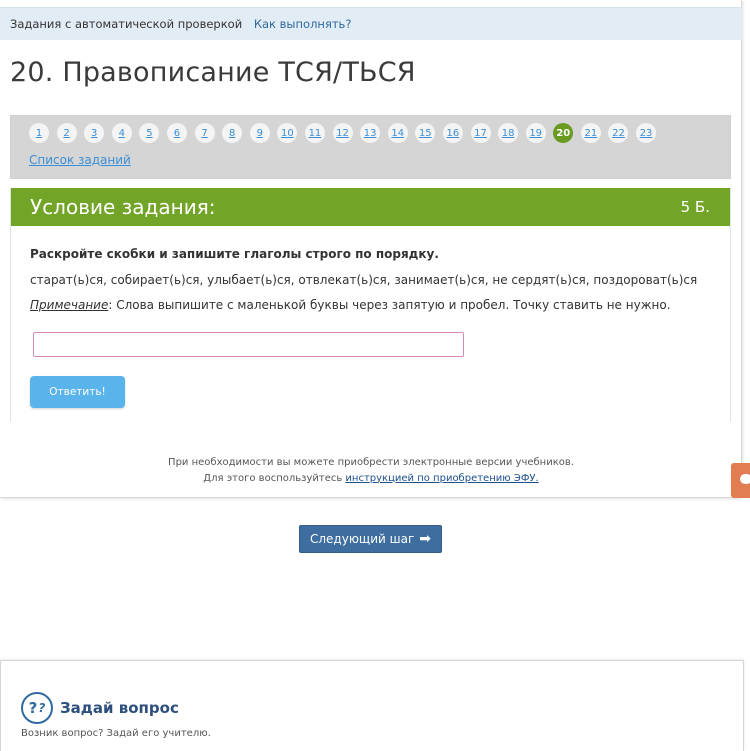 The height and width of the screenshot is (751, 750). What do you see at coordinates (119, 708) in the screenshot?
I see `ask-question-title: Задай вопрос` at bounding box center [119, 708].